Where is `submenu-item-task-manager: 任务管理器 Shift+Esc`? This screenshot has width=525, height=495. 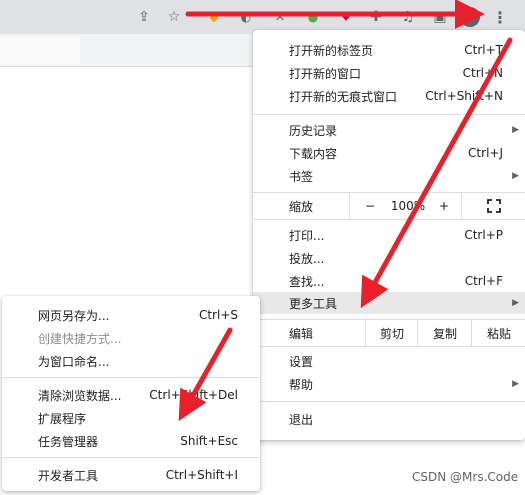 submenu-item-task-manager: 任务管理器 Shift+Esc is located at coordinates (131, 441).